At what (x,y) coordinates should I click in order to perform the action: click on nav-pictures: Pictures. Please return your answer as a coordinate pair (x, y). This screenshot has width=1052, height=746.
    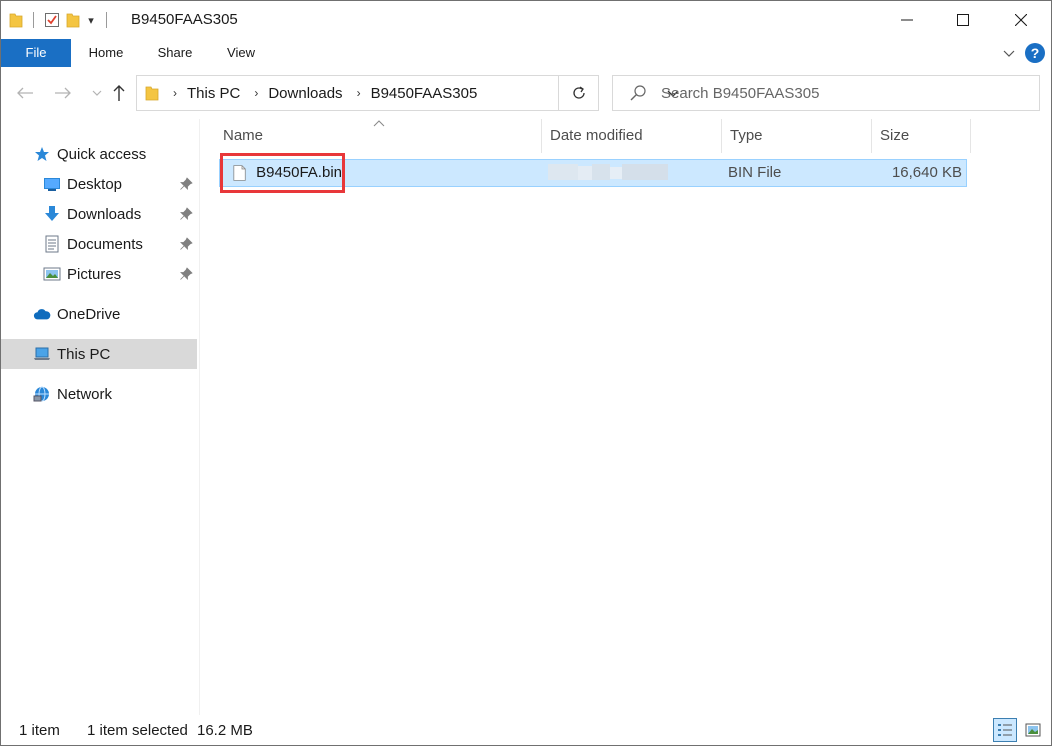
    Looking at the image, I should click on (99, 274).